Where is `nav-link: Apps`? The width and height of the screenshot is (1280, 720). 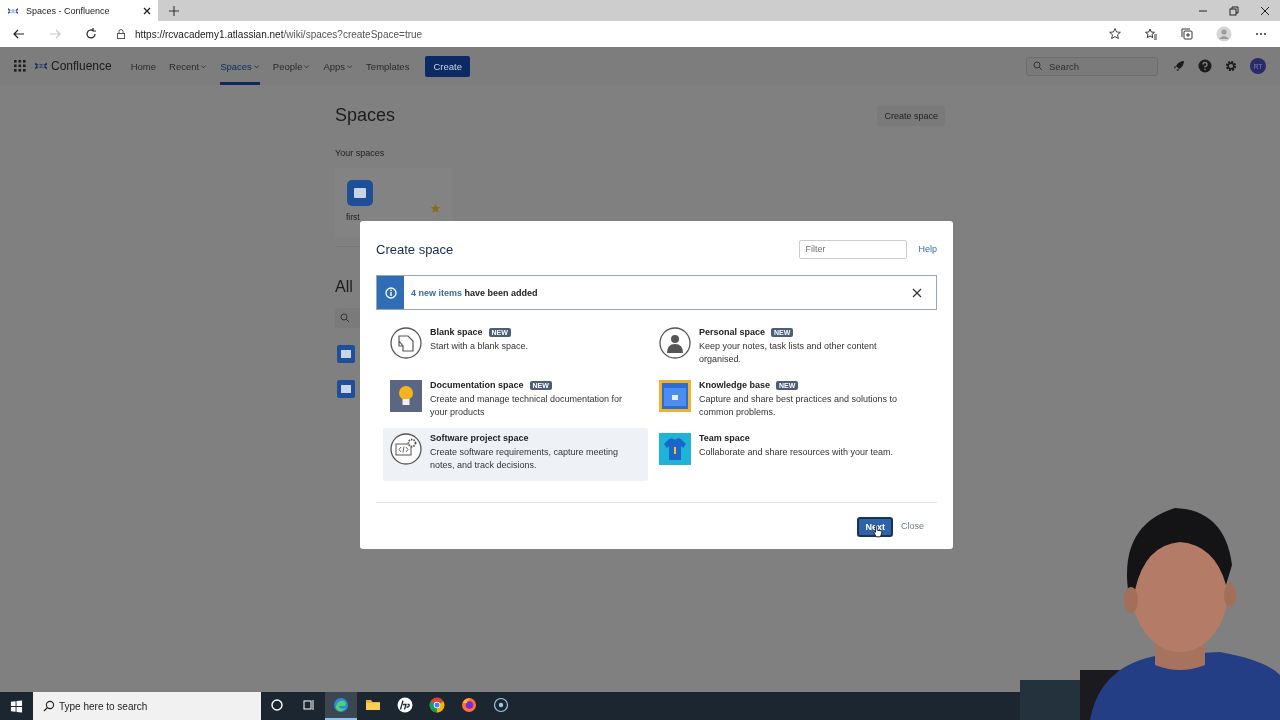 nav-link: Apps is located at coordinates (338, 66).